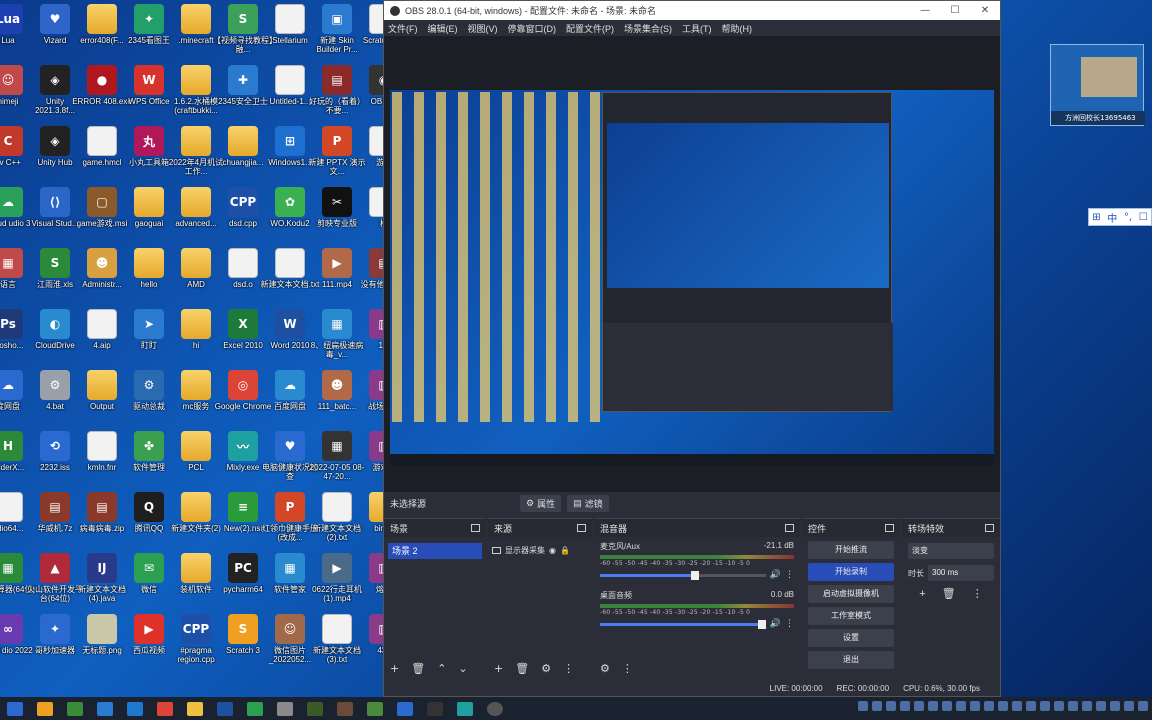 Image resolution: width=1152 pixels, height=720 pixels. What do you see at coordinates (951, 551) in the screenshot?
I see `transition-select: 淡变` at bounding box center [951, 551].